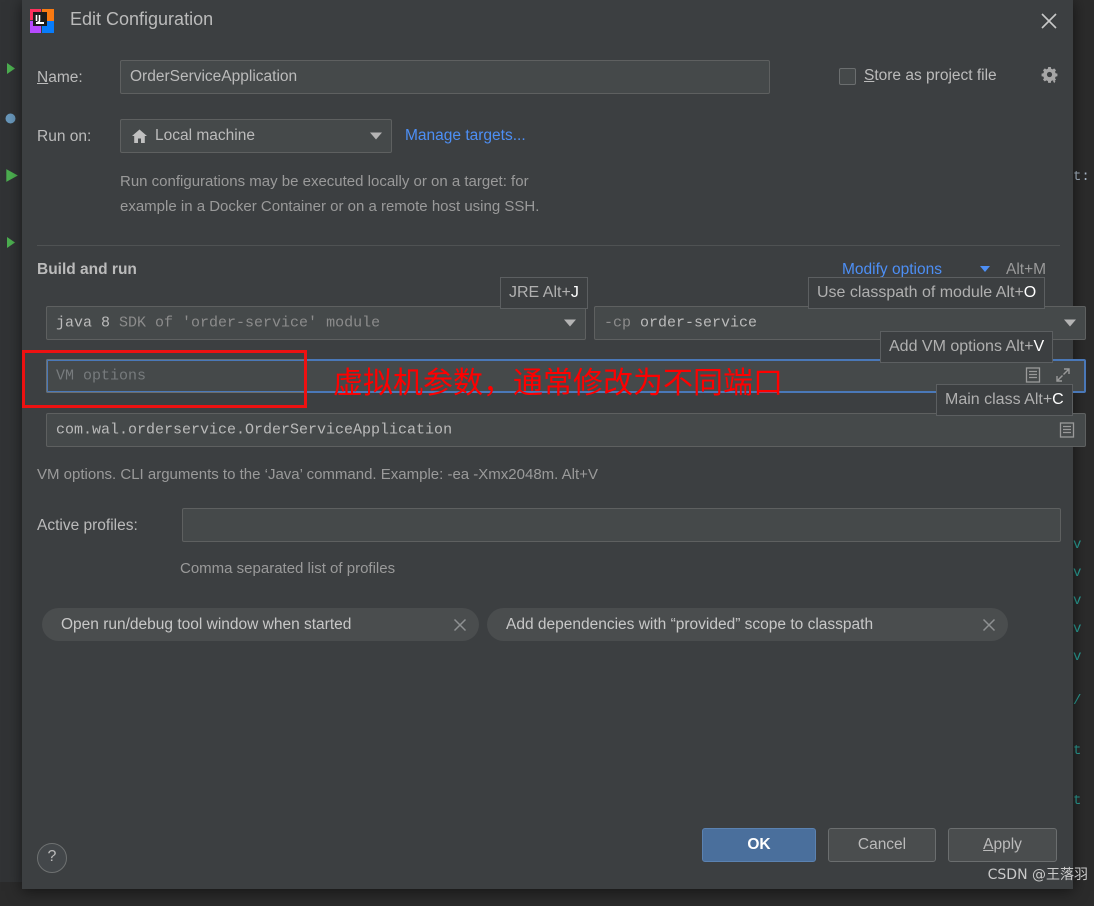  I want to click on store-label-rest: tore as project file, so click(935, 75).